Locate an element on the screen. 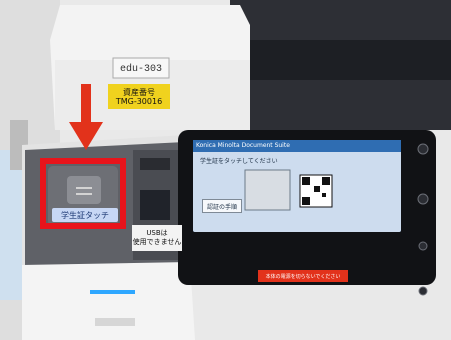 The width and height of the screenshot is (451, 340). card-reader-icon-bg is located at coordinates (84, 190).